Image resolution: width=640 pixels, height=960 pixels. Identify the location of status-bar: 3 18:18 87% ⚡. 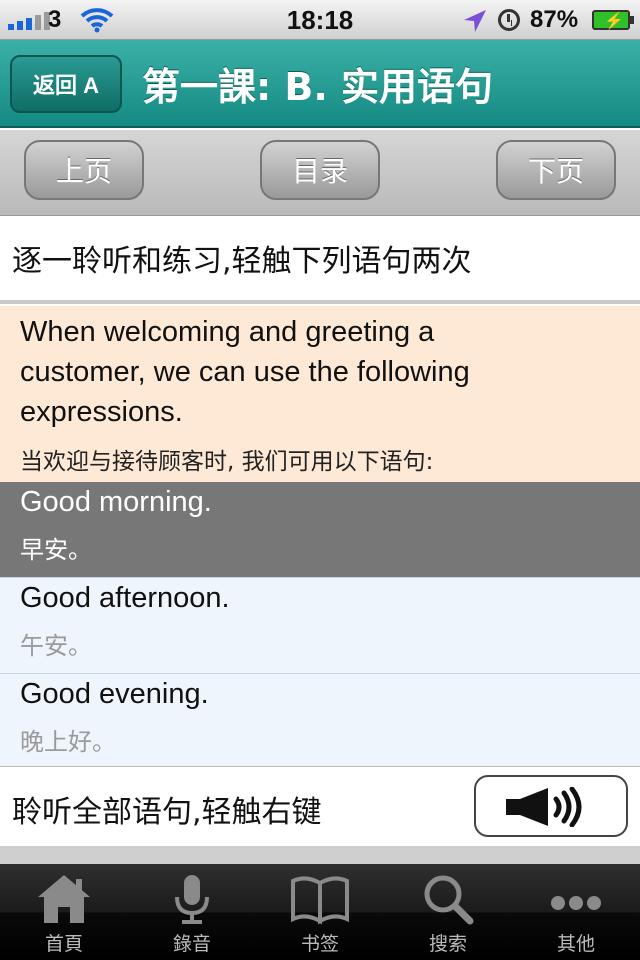
(320, 20).